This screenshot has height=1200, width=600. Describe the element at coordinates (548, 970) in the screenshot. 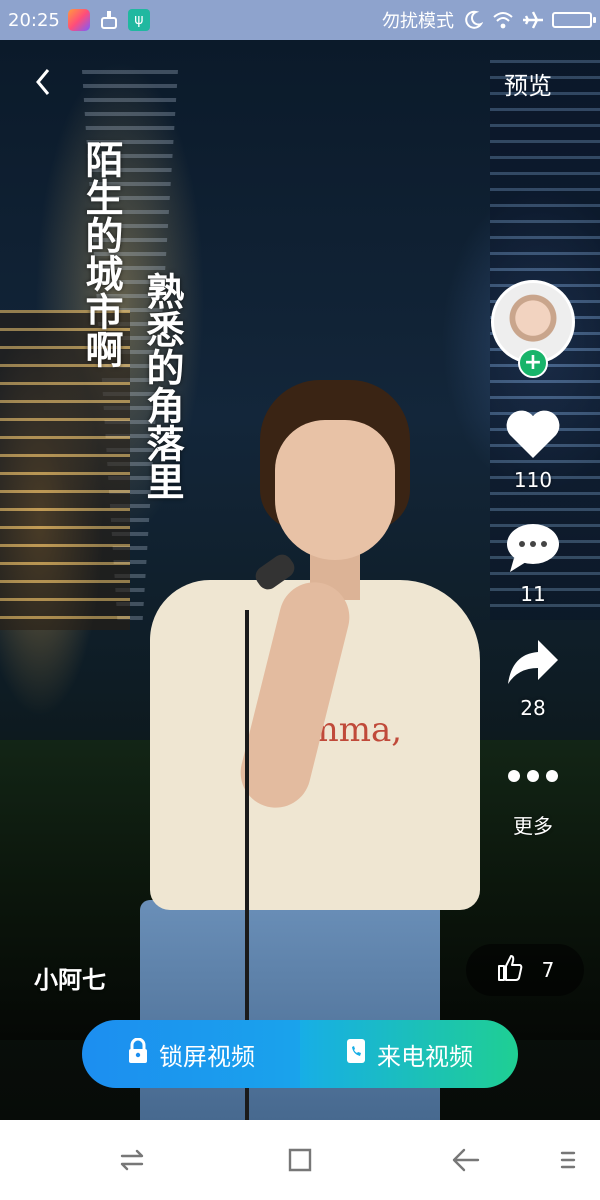

I see `thumbs-up-count: 7` at that location.